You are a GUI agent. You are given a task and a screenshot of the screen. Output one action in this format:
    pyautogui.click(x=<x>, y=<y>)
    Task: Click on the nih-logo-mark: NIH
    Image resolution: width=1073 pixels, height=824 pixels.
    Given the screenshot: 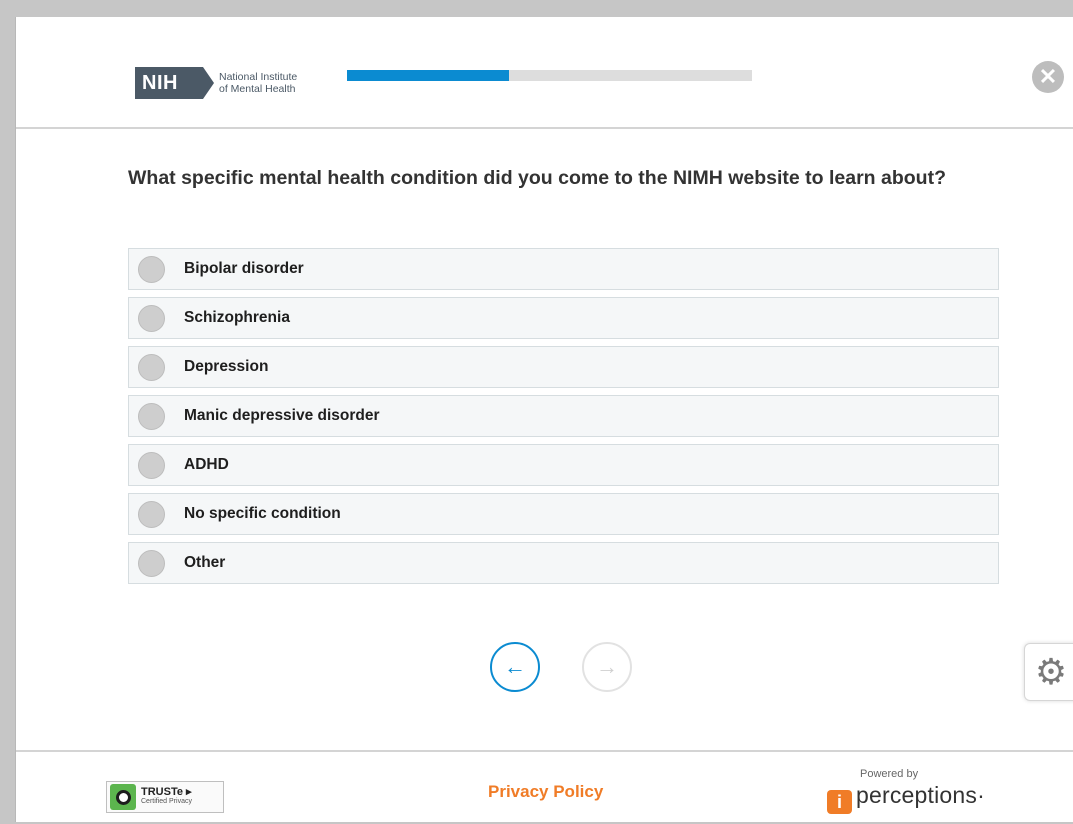 What is the action you would take?
    pyautogui.click(x=174, y=83)
    